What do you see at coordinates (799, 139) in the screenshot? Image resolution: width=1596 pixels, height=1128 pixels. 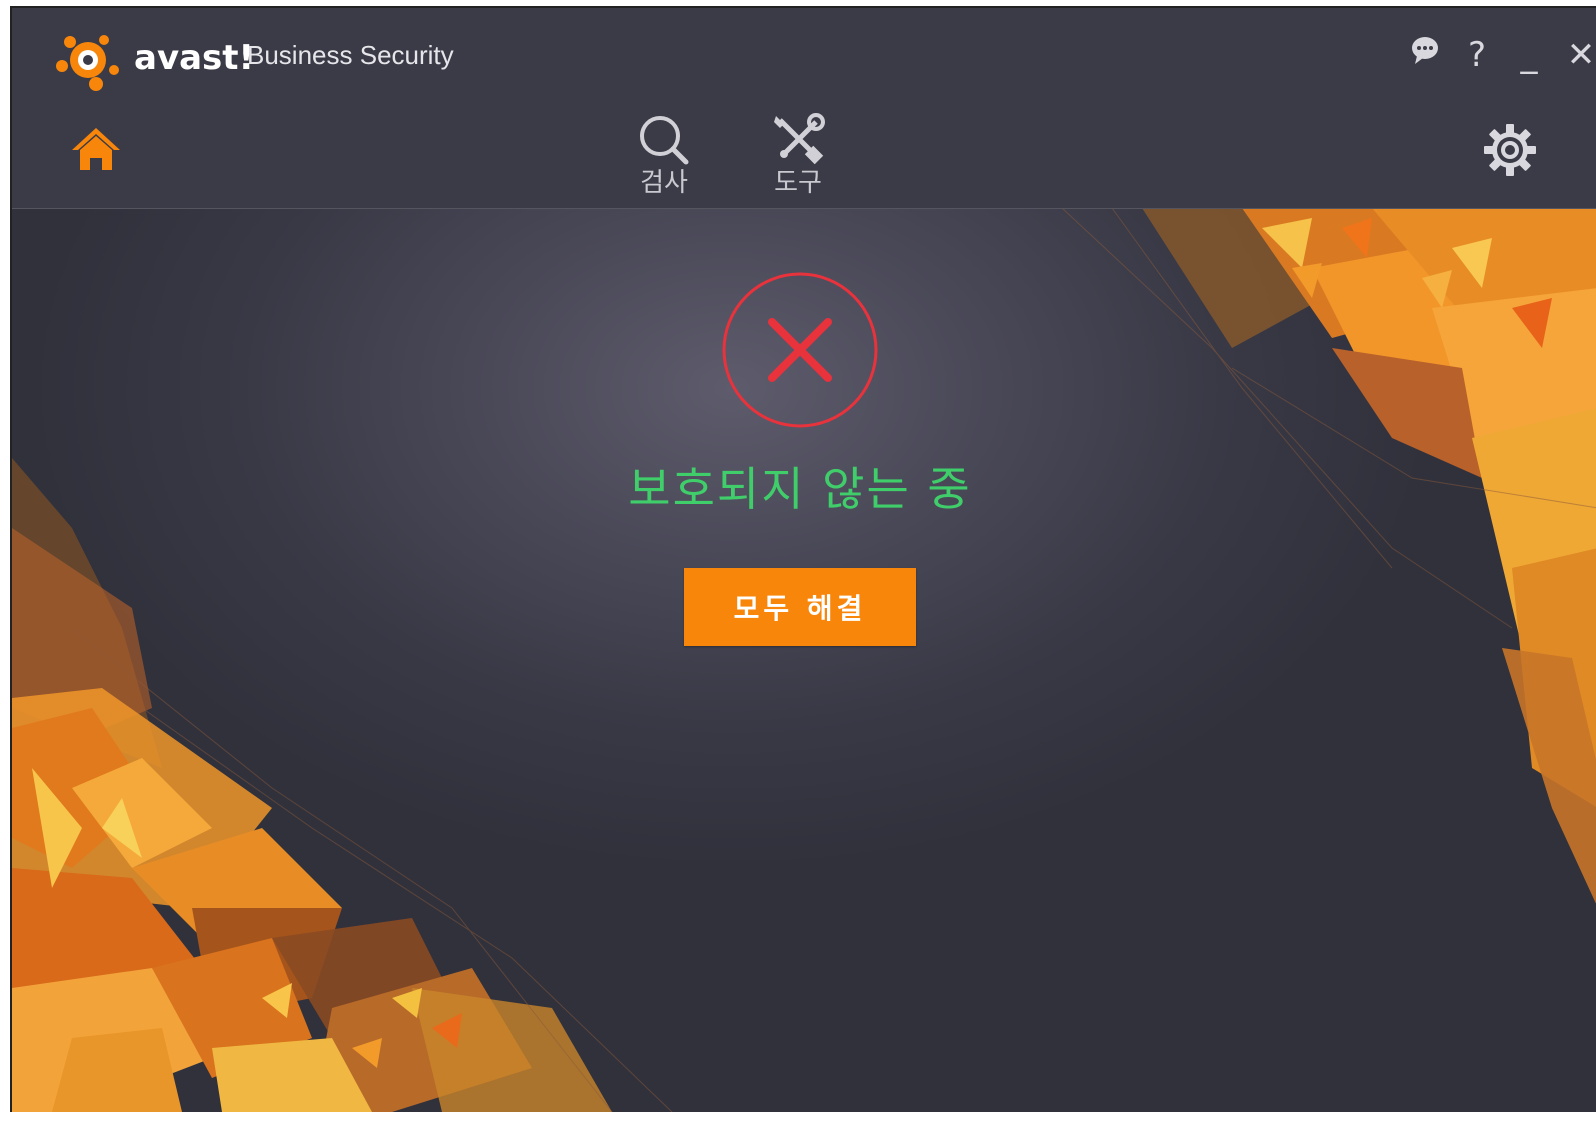 I see `wrench-screwdriver-icon` at bounding box center [799, 139].